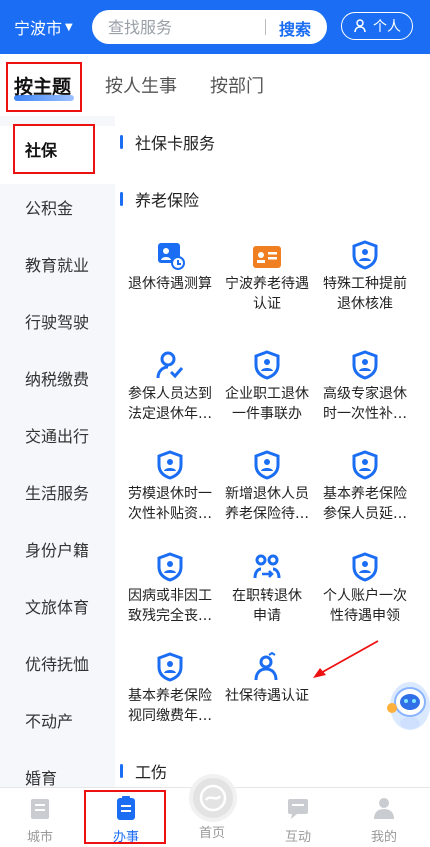  What do you see at coordinates (384, 808) in the screenshot?
I see `user-icon` at bounding box center [384, 808].